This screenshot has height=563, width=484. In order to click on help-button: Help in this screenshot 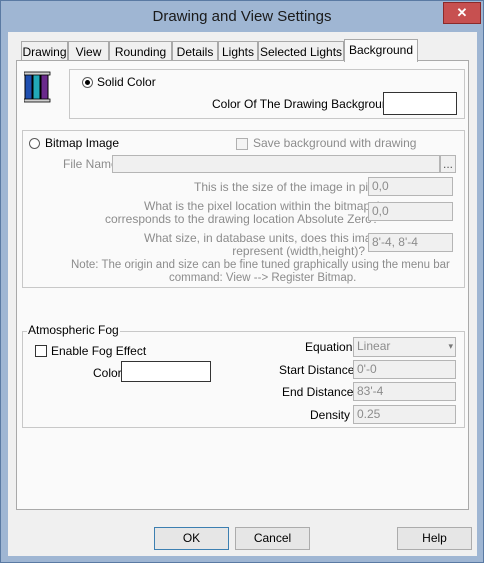, I will do `click(434, 538)`.